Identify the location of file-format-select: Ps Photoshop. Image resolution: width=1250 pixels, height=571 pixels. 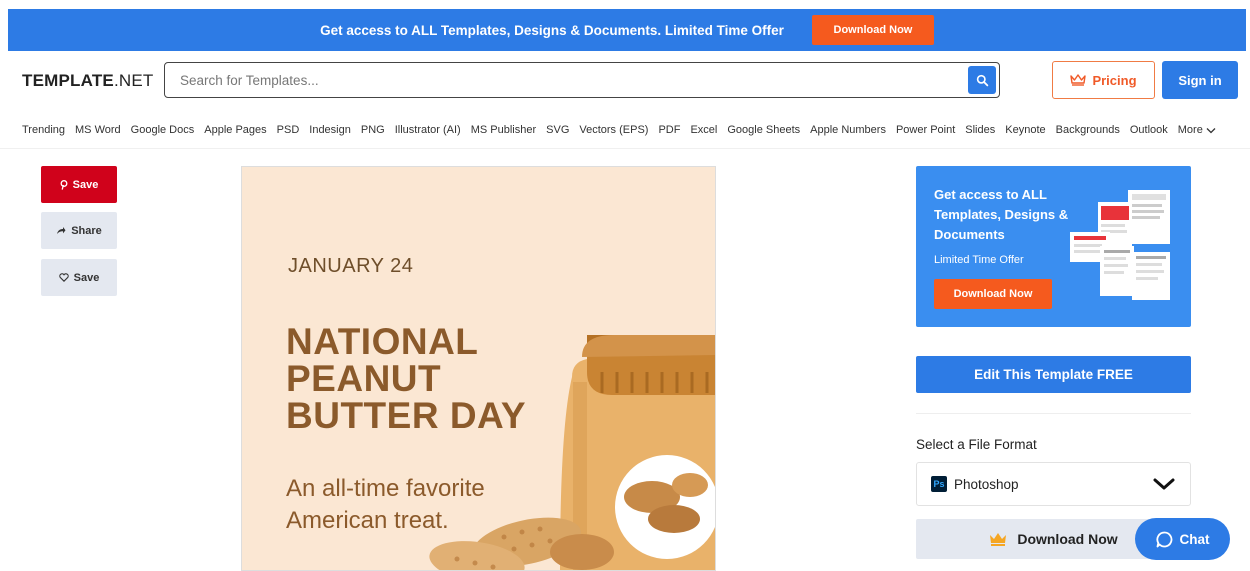
(1053, 484).